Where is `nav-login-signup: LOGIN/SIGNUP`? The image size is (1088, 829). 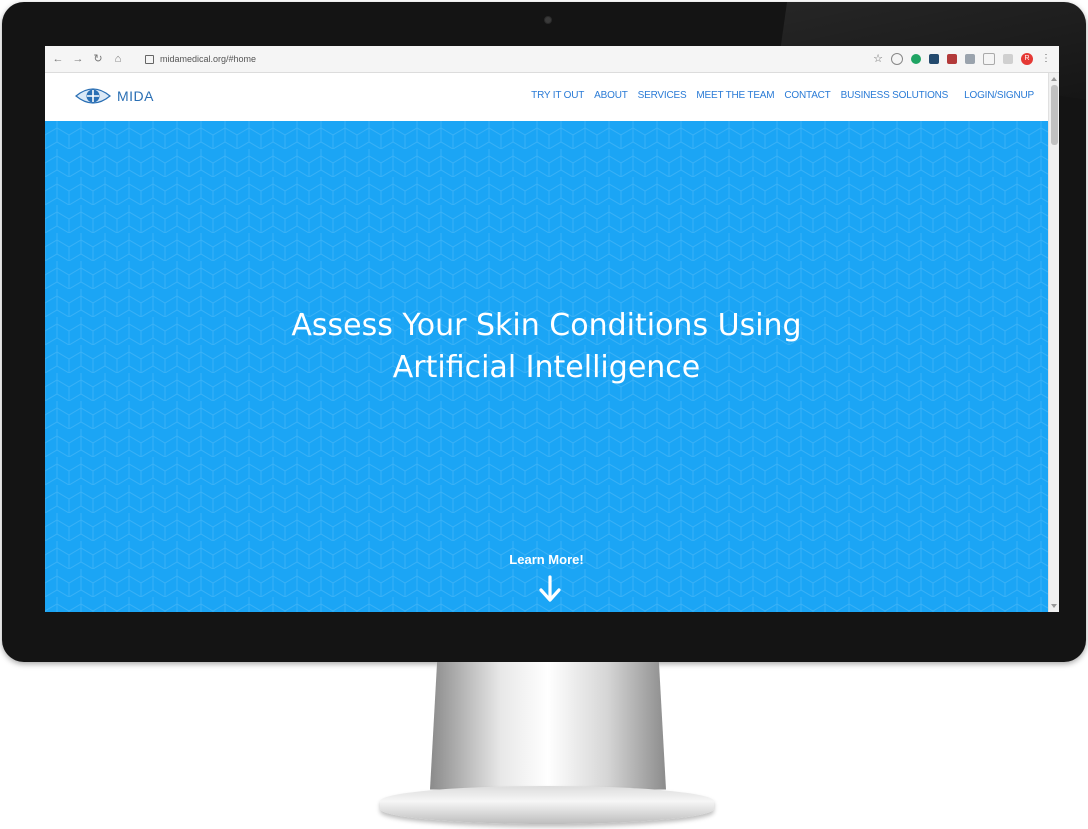
nav-login-signup: LOGIN/SIGNUP is located at coordinates (999, 95).